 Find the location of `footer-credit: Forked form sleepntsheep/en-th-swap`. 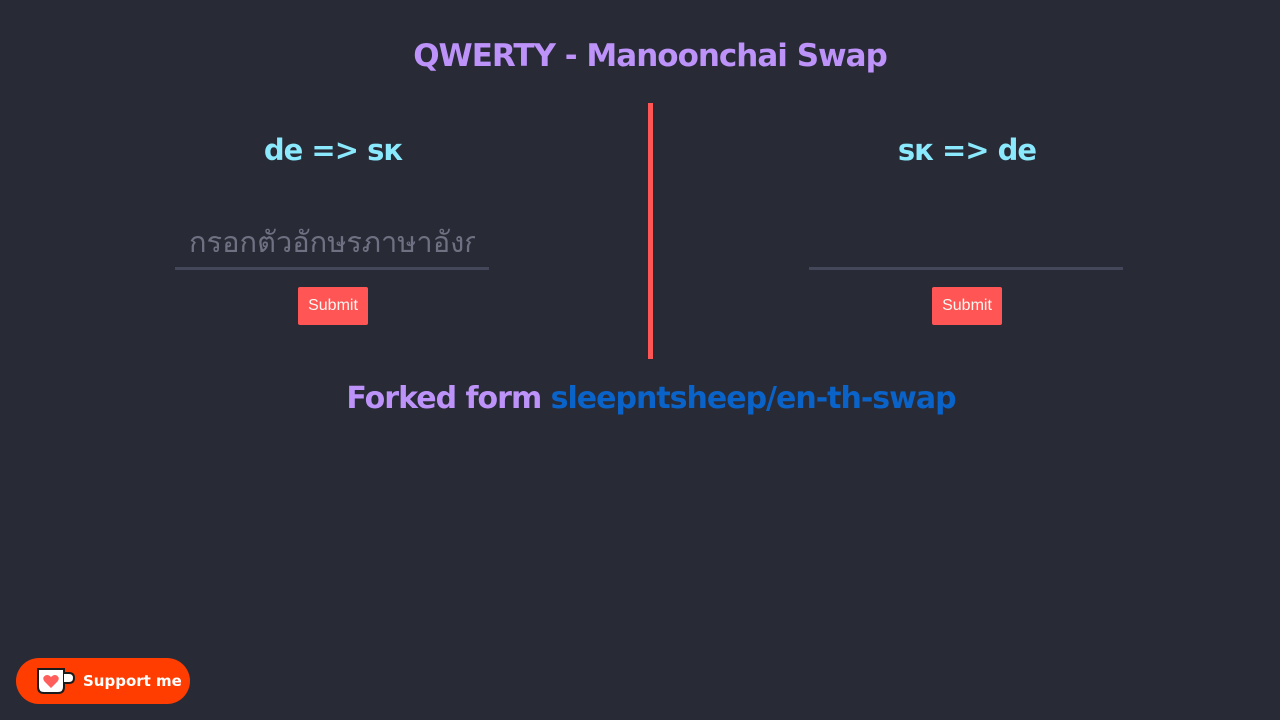

footer-credit: Forked form sleepntsheep/en-th-swap is located at coordinates (640, 398).